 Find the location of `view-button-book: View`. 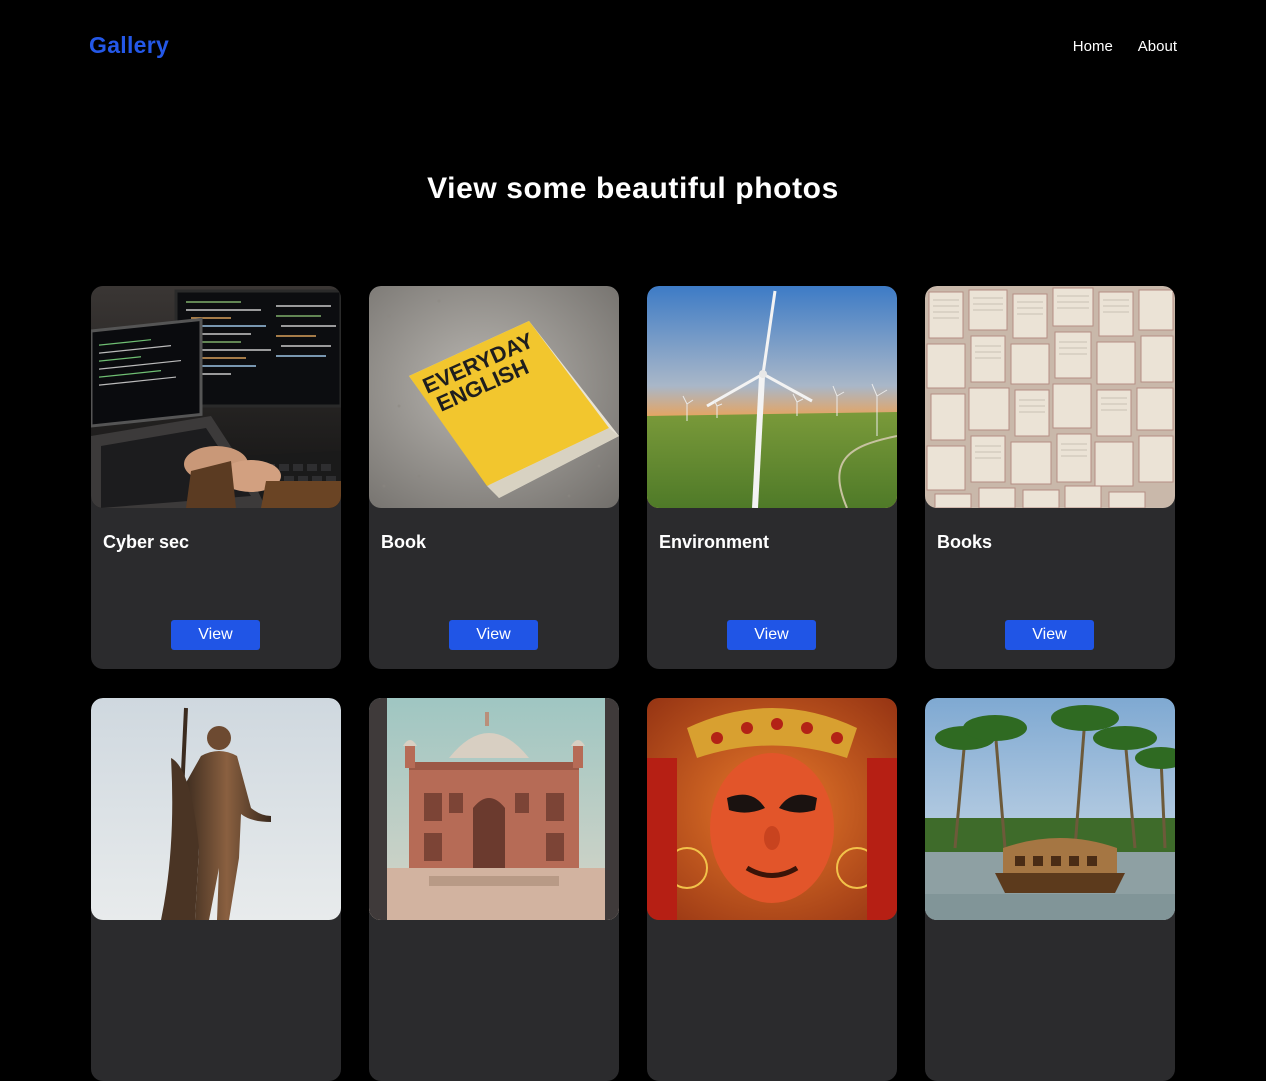

view-button-book: View is located at coordinates (493, 635).